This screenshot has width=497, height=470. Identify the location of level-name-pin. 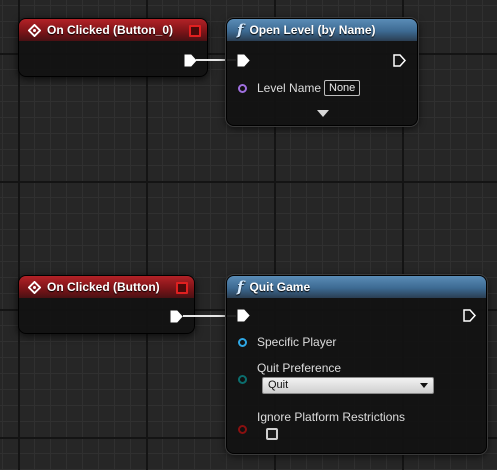
(242, 88).